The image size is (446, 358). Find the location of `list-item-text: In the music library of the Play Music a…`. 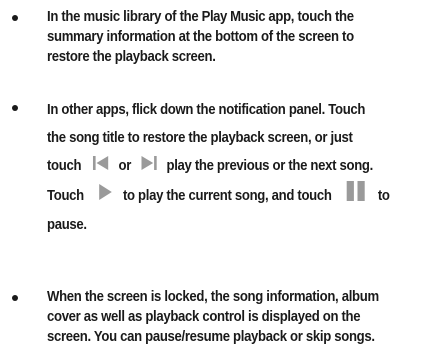

list-item-text: In the music library of the Play Music a… is located at coordinates (223, 37).